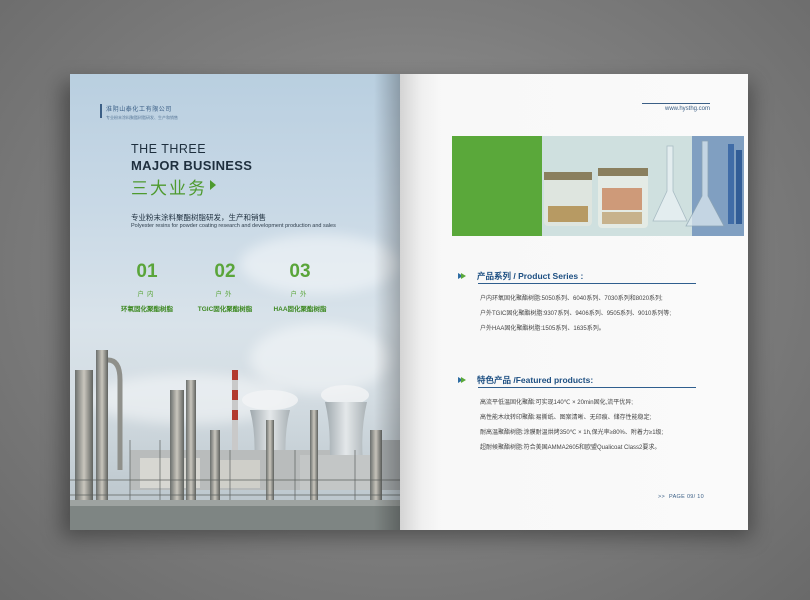 Image resolution: width=810 pixels, height=600 pixels. I want to click on laboratory-photo, so click(643, 186).